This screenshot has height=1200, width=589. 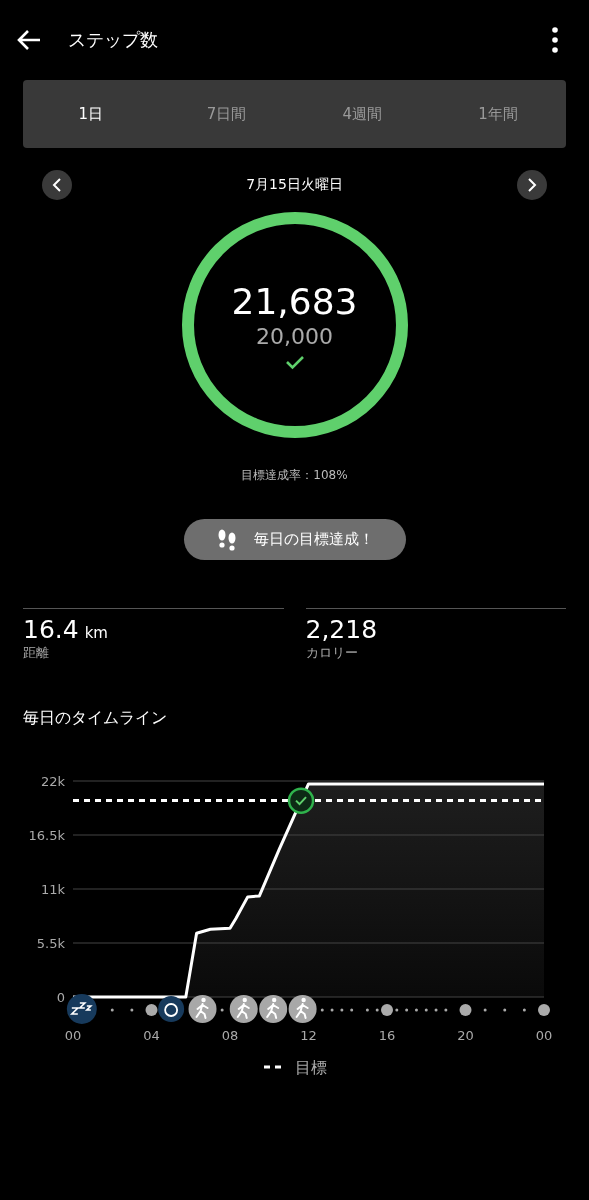 I want to click on section-title: 毎日のタイムライン, so click(x=95, y=718).